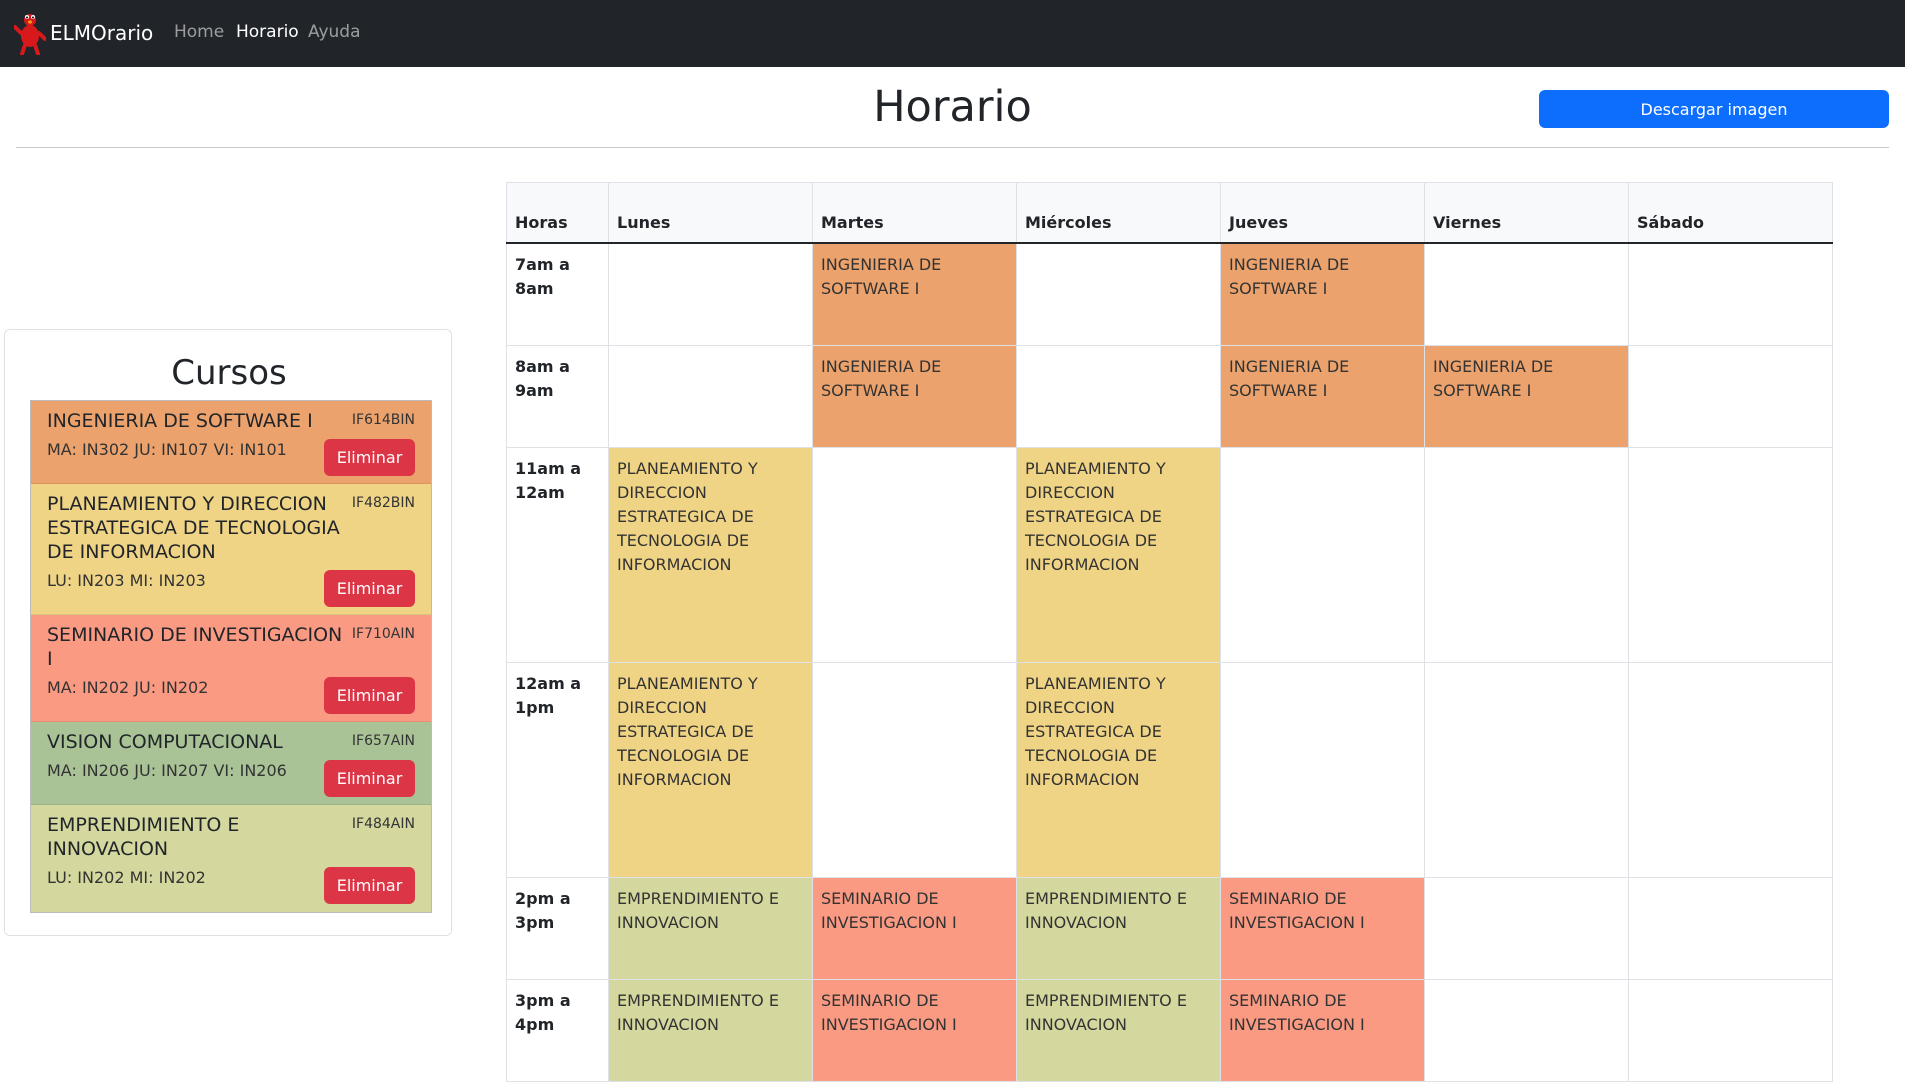 The width and height of the screenshot is (1920, 1082). I want to click on brand-link: ELMOrario, so click(83, 33).